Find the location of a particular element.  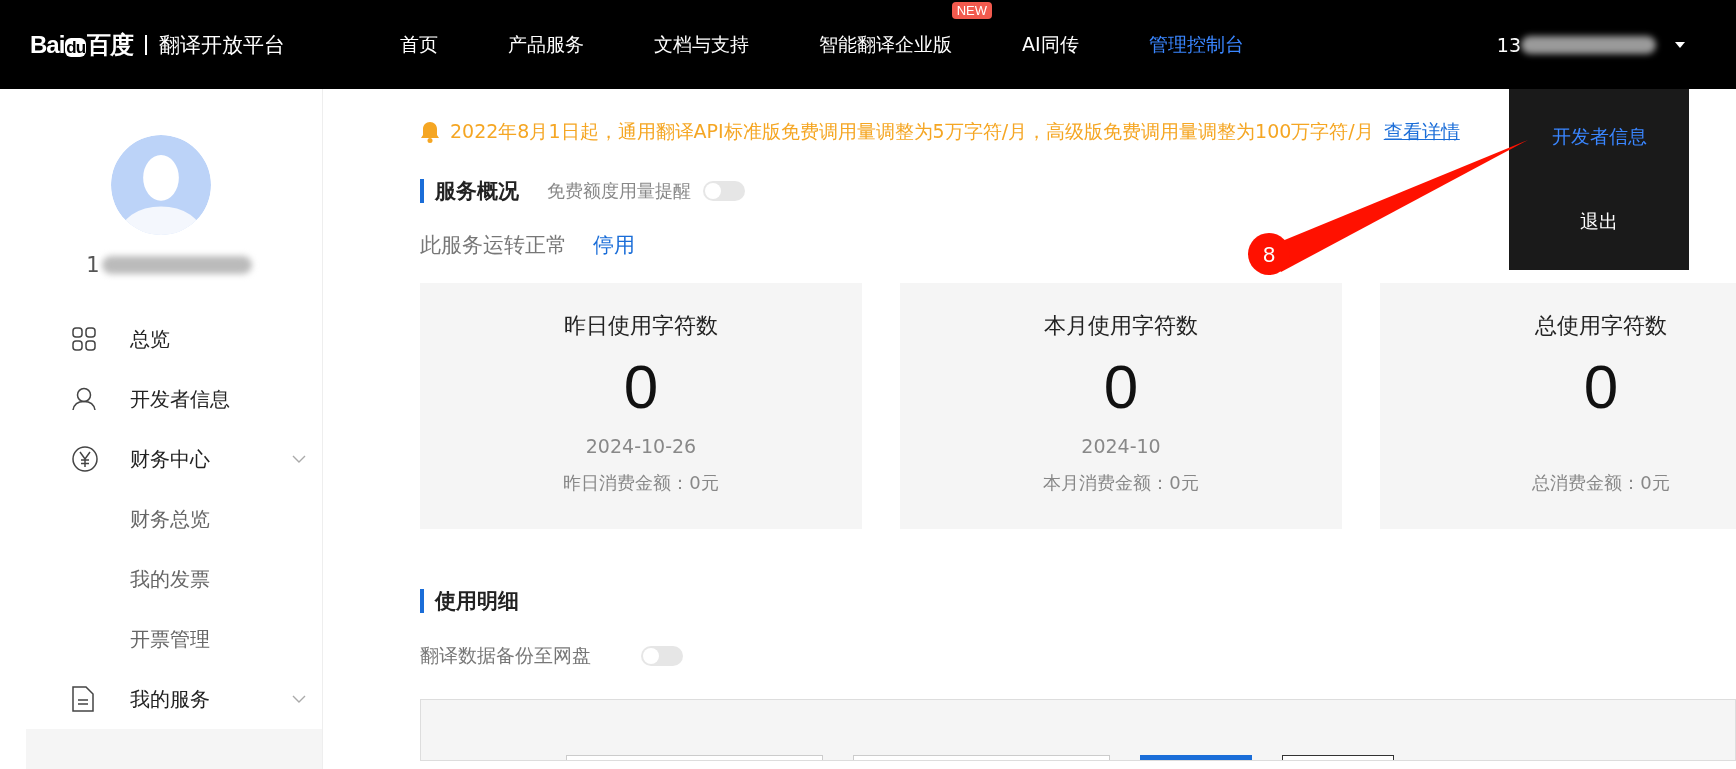

card-fee: 本月消费金额：0元 is located at coordinates (1121, 483).